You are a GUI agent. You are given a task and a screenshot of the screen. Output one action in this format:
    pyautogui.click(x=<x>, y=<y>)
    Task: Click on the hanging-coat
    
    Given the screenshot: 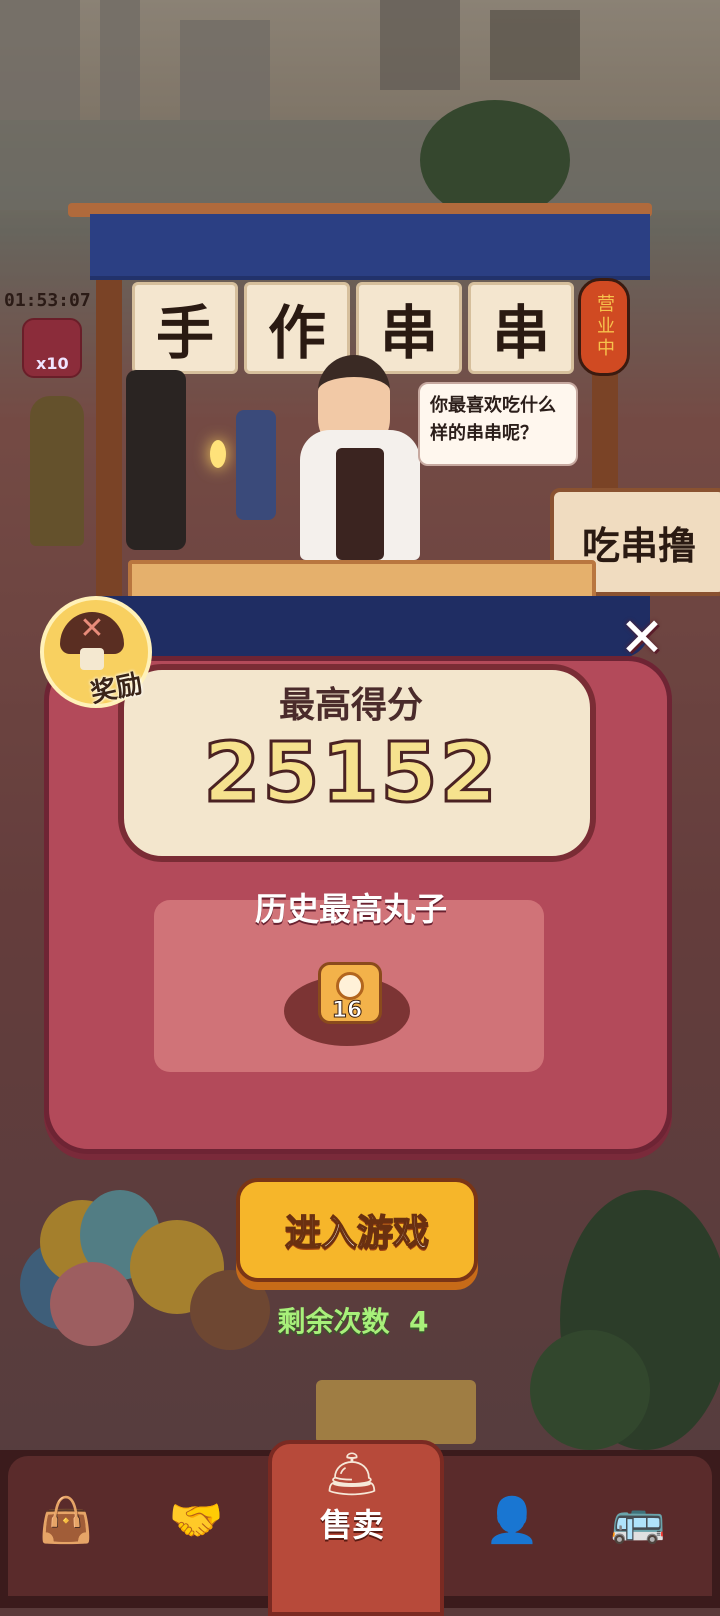 What is the action you would take?
    pyautogui.click(x=156, y=460)
    